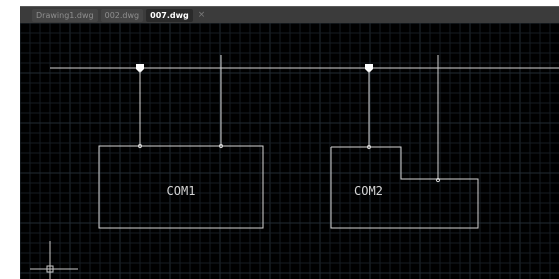  Describe the element at coordinates (368, 191) in the screenshot. I see `com2-label: COM2` at that location.